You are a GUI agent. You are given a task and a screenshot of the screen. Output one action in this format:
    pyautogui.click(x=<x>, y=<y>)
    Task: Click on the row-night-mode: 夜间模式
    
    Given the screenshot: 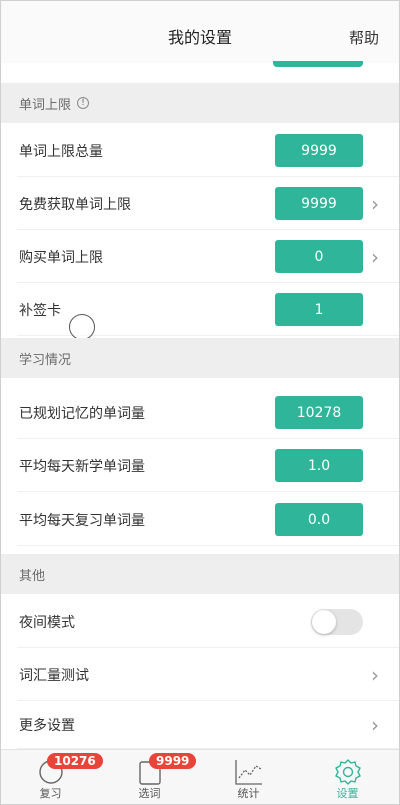 What is the action you would take?
    pyautogui.click(x=200, y=621)
    